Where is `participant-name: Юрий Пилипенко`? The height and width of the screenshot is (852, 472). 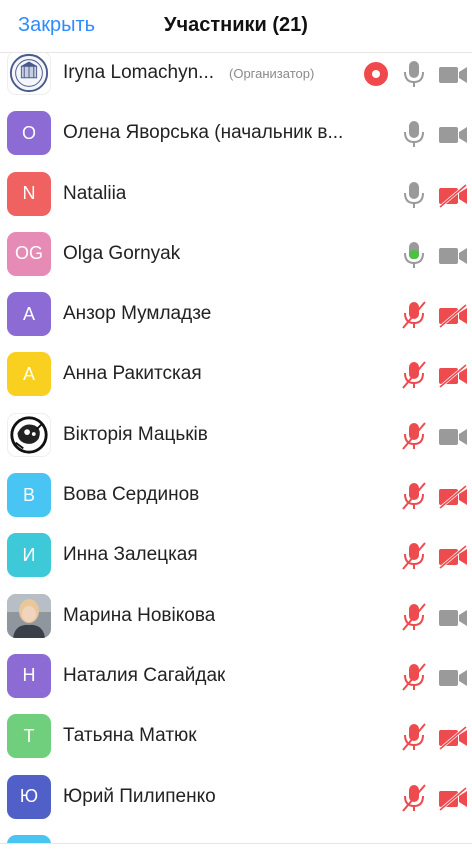
participant-name: Юрий Пилипенко is located at coordinates (139, 797).